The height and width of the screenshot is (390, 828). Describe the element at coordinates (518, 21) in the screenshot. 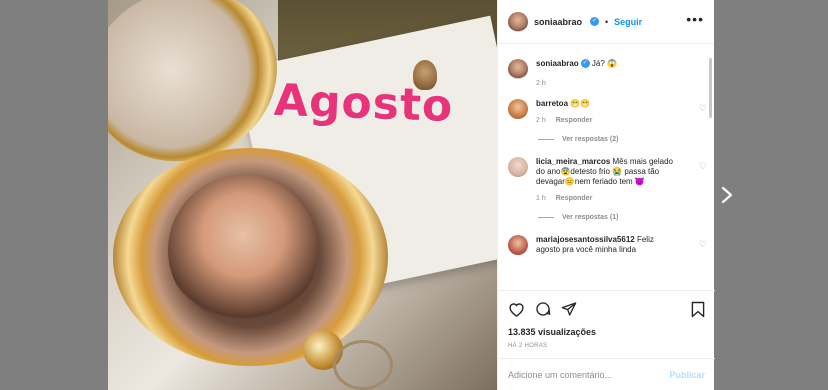

I see `author-avatar` at that location.